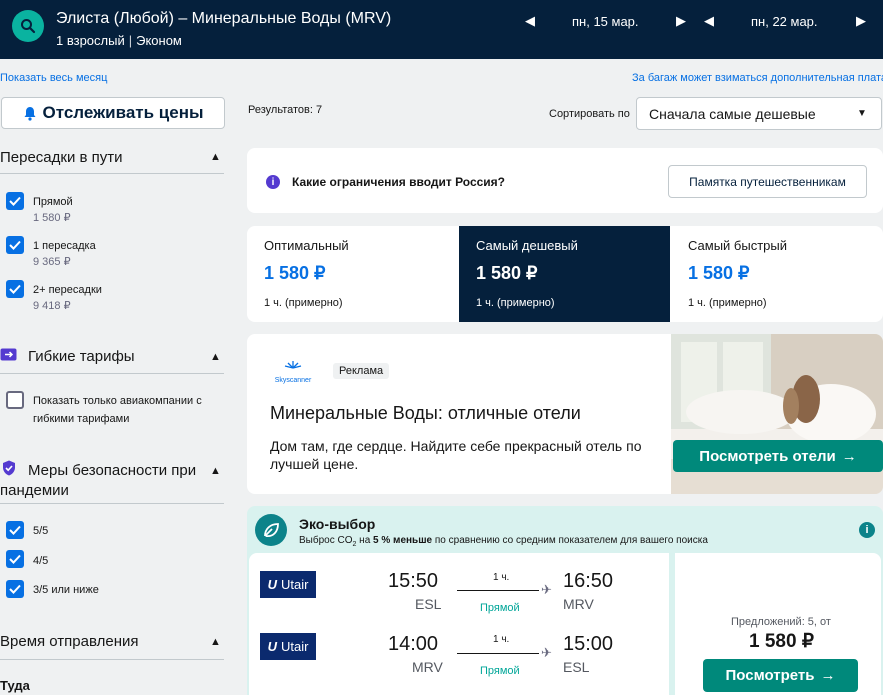 The height and width of the screenshot is (695, 883). Describe the element at coordinates (527, 245) in the screenshot. I see `tab-label: Самый дешевый` at that location.